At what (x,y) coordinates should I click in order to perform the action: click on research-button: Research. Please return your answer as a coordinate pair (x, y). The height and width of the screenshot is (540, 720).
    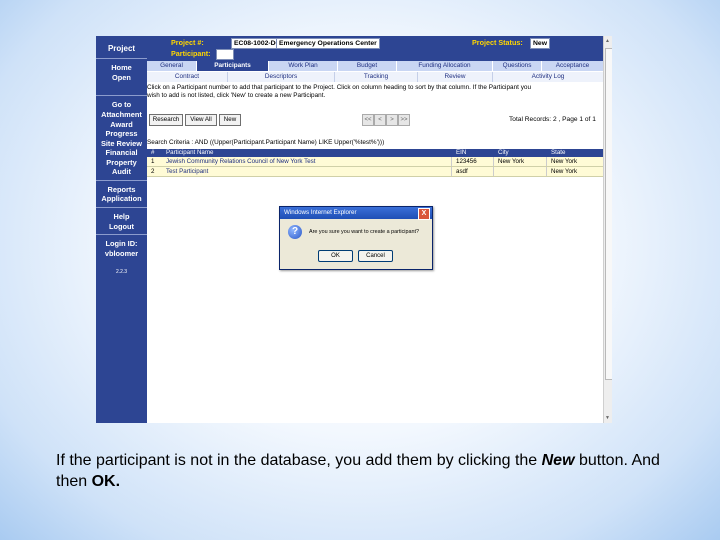
    Looking at the image, I should click on (166, 120).